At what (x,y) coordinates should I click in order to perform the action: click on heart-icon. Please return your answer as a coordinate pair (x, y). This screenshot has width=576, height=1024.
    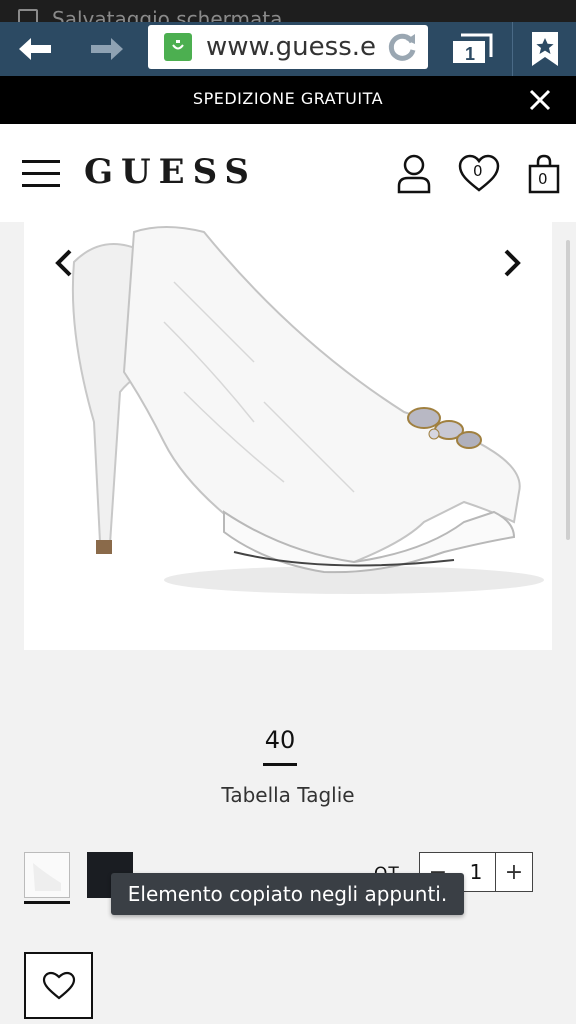
    Looking at the image, I should click on (58, 985).